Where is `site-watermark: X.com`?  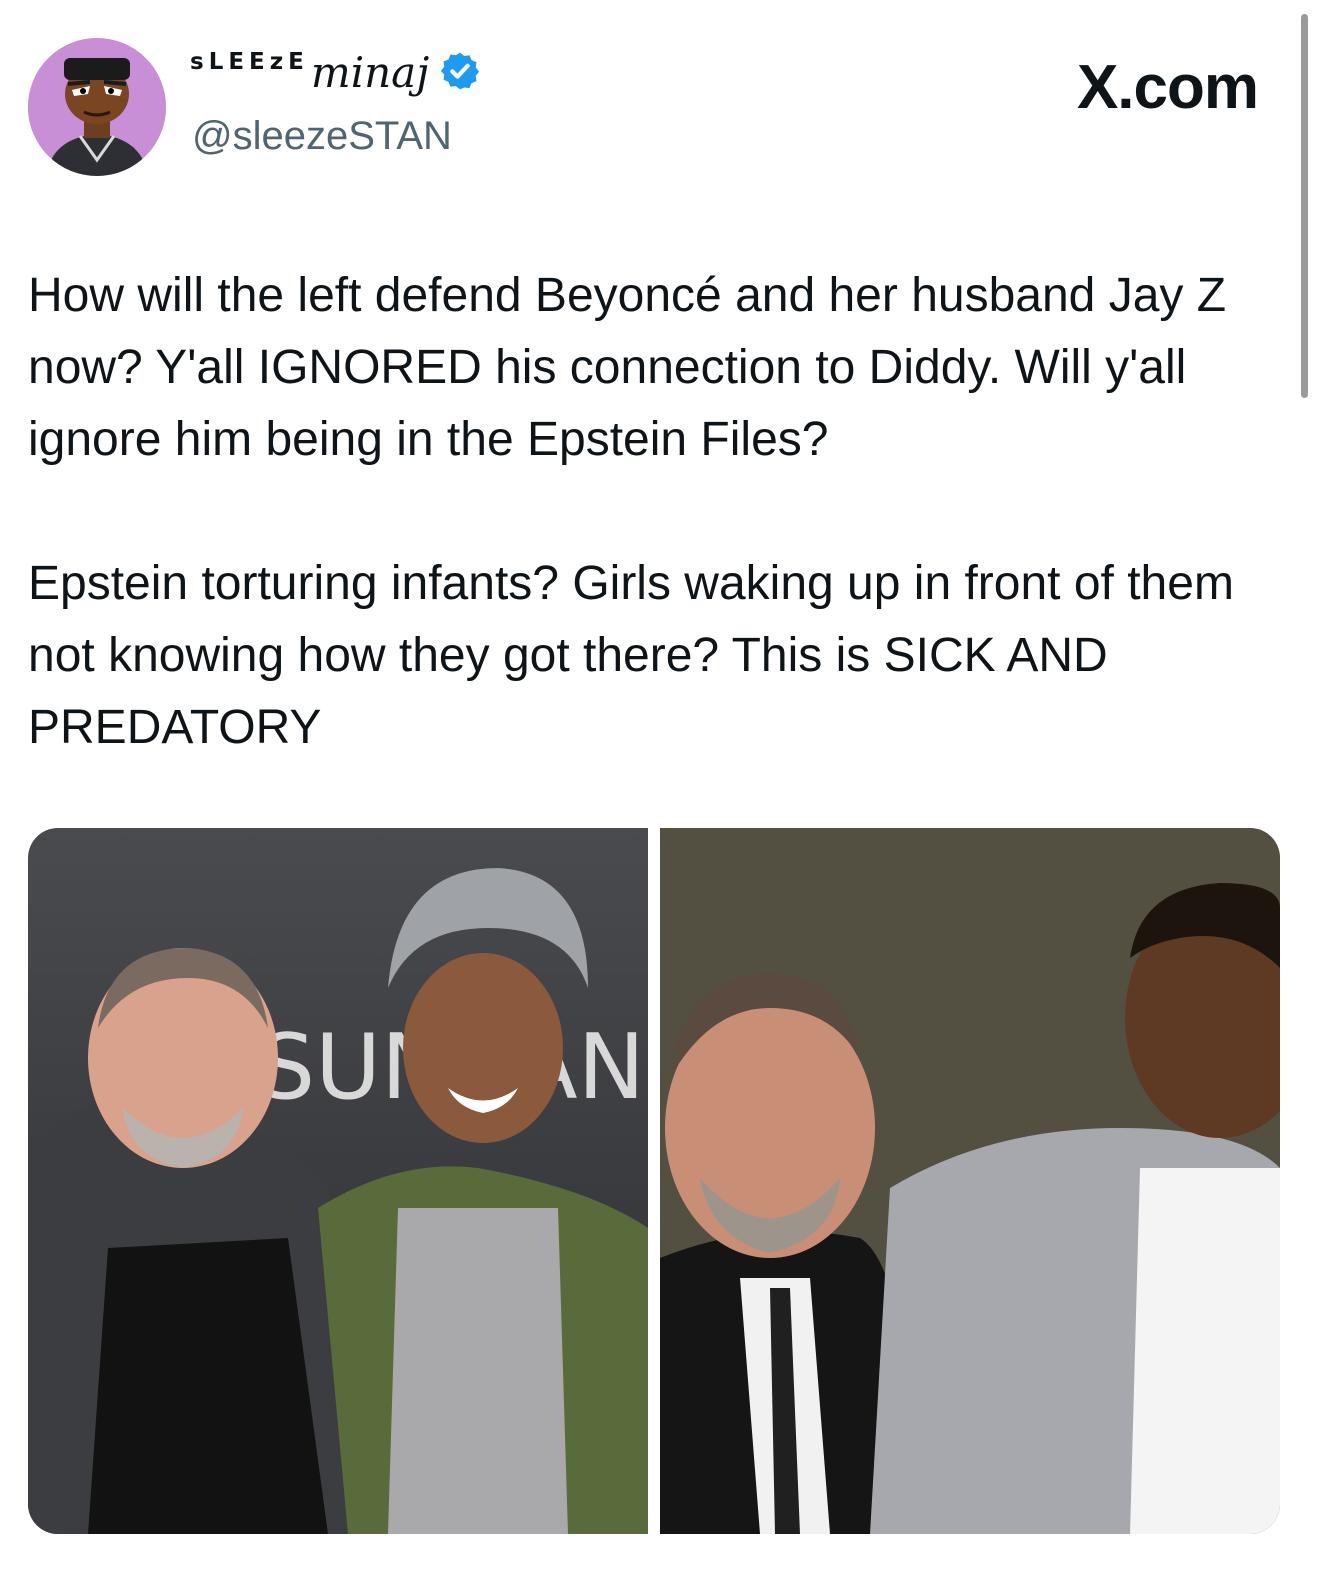
site-watermark: X.com is located at coordinates (1167, 87).